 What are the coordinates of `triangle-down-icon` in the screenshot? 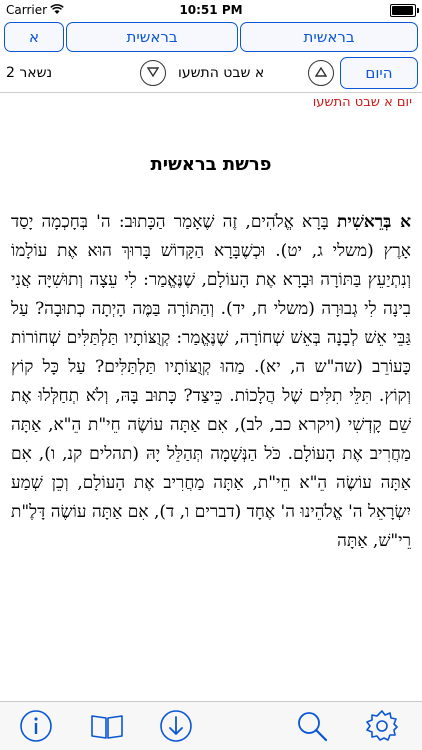 It's located at (153, 73).